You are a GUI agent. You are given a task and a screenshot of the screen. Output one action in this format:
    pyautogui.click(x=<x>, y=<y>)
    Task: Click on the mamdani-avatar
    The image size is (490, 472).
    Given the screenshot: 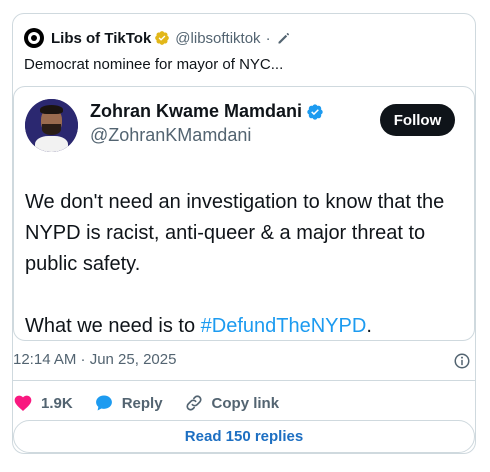 What is the action you would take?
    pyautogui.click(x=51, y=125)
    